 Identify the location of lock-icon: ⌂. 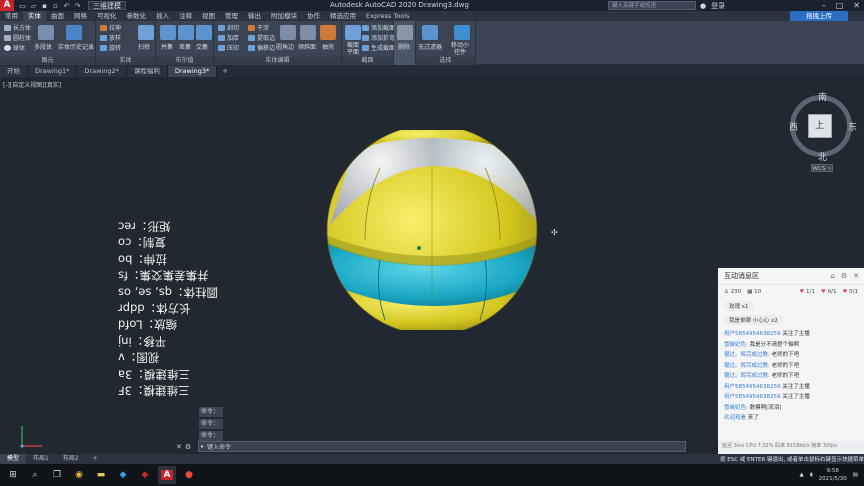
(832, 276).